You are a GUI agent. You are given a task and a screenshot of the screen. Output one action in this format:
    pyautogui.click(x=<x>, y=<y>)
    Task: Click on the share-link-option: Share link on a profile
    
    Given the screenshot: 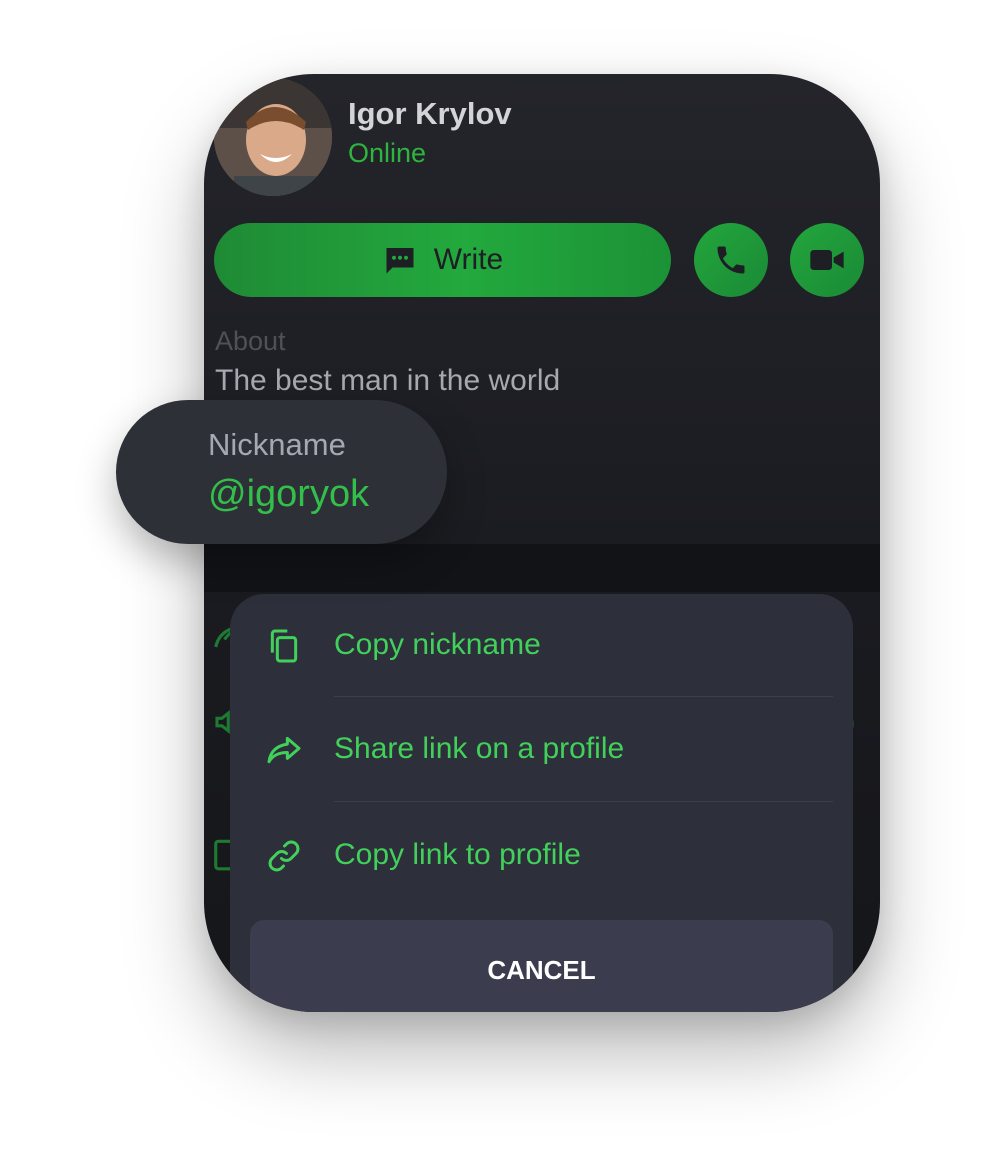 What is the action you would take?
    pyautogui.click(x=541, y=750)
    